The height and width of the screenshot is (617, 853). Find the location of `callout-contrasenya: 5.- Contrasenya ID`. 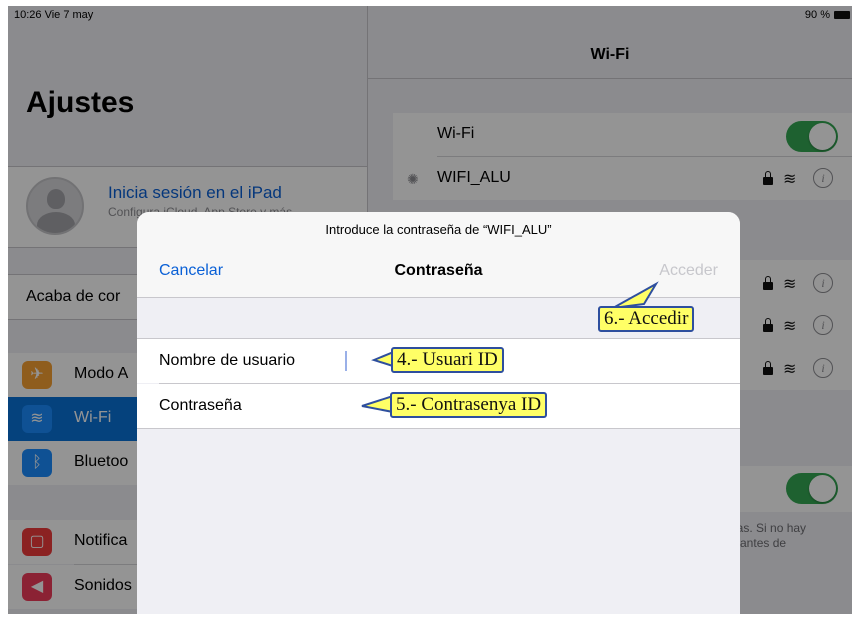

callout-contrasenya: 5.- Contrasenya ID is located at coordinates (469, 405).